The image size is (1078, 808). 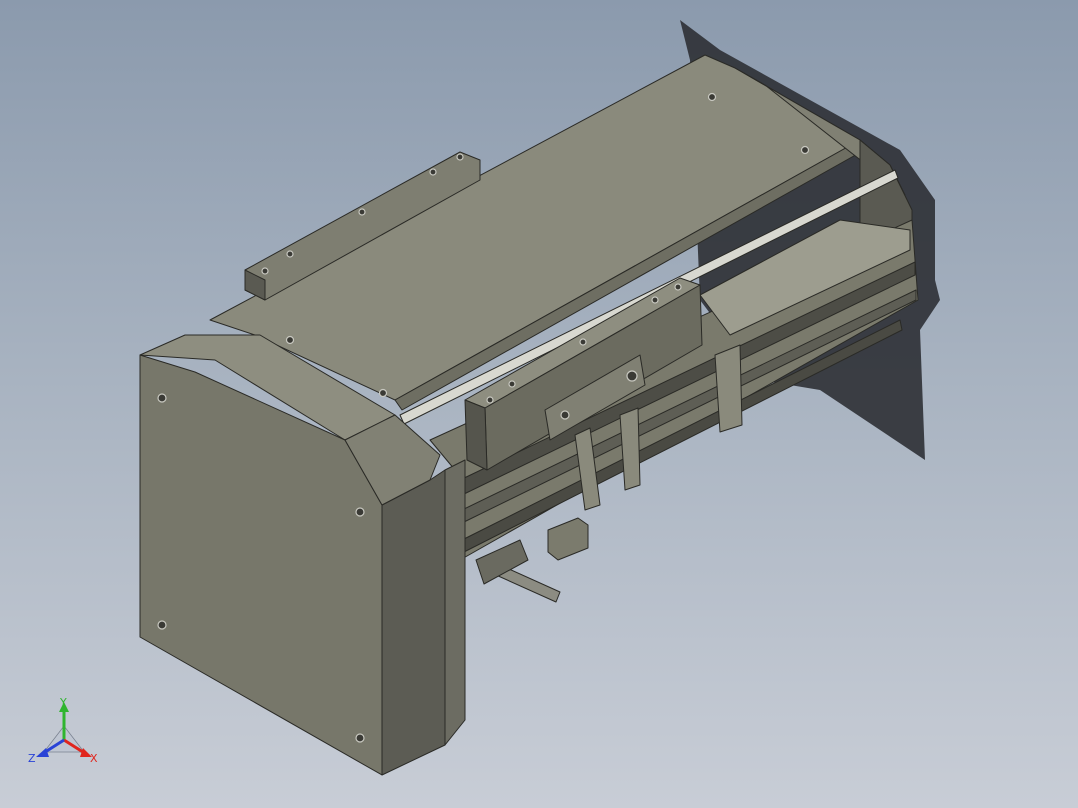 What do you see at coordinates (32, 758) in the screenshot?
I see `z-axis-label: Z` at bounding box center [32, 758].